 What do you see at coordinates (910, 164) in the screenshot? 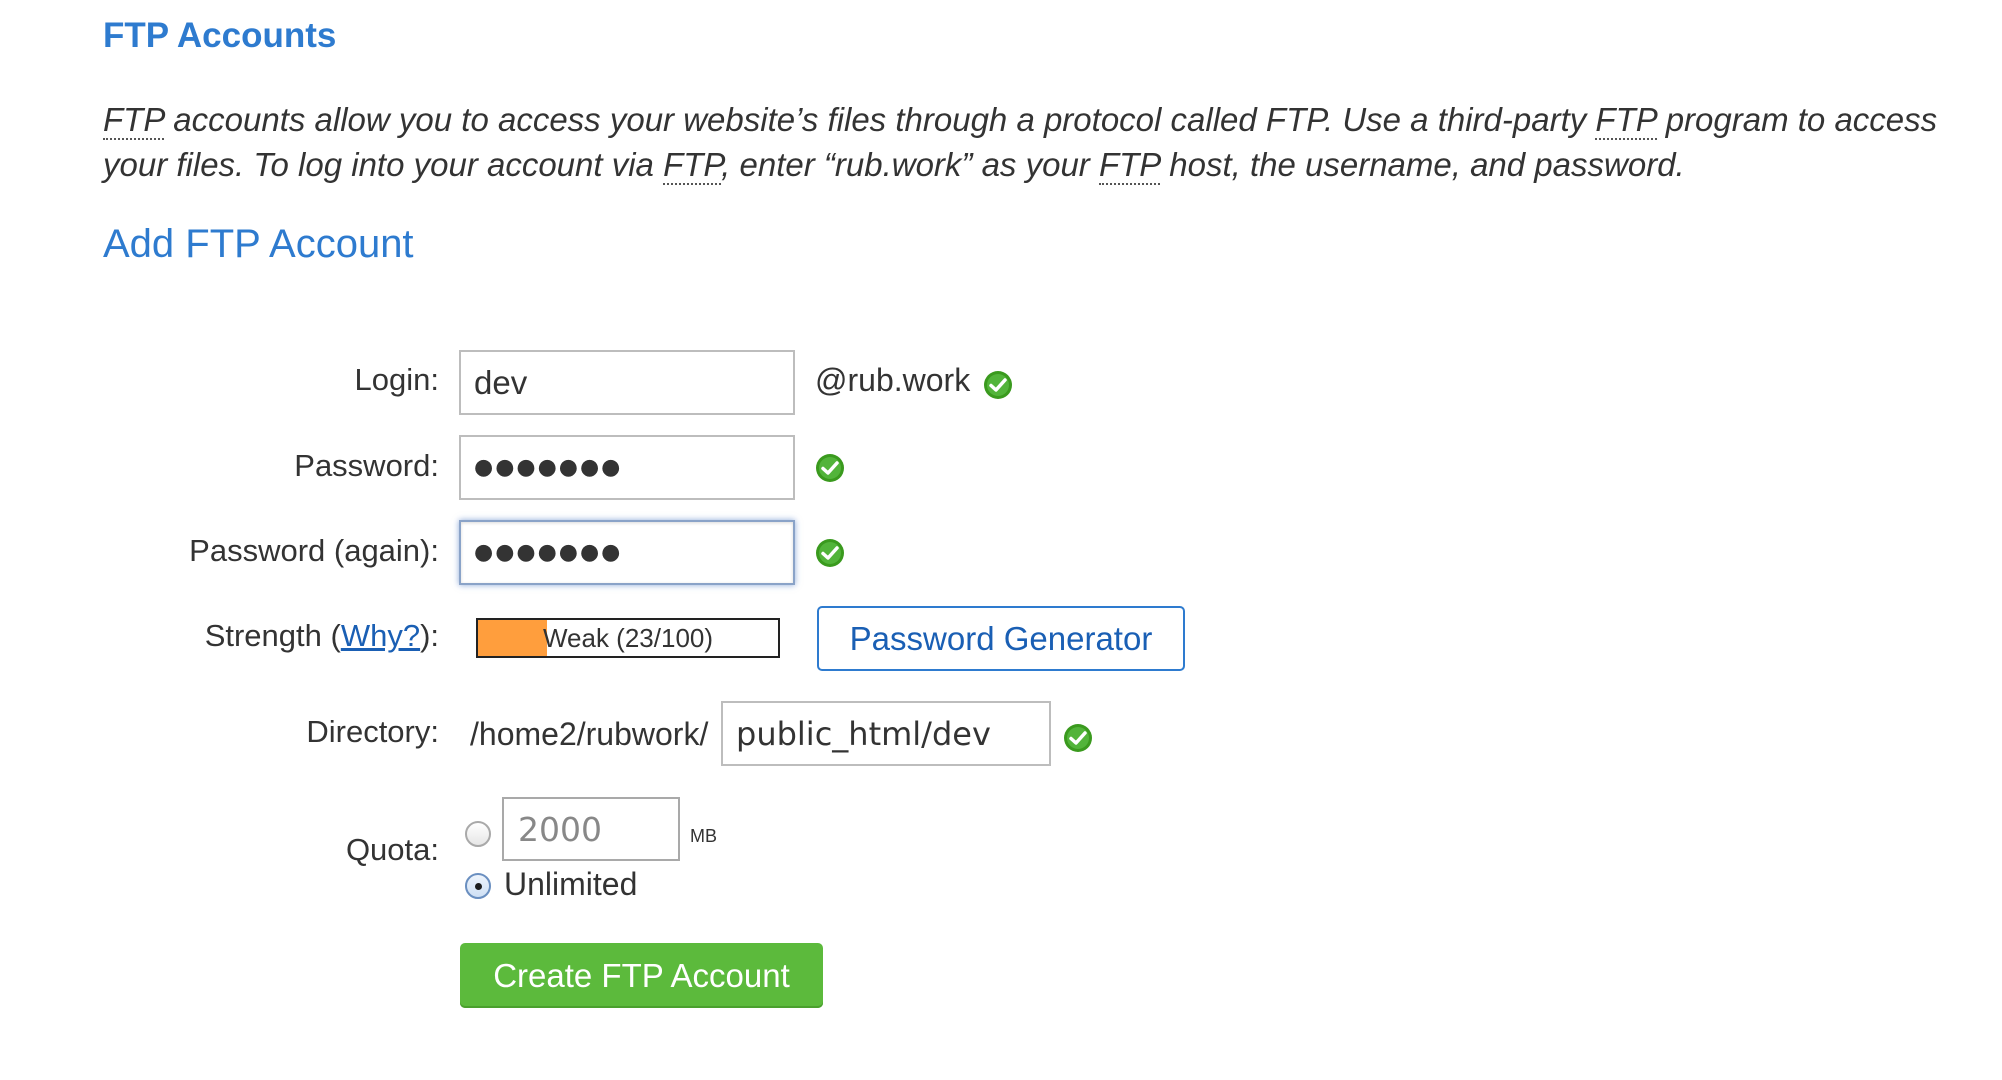
I see `intro-text-part: , enter “rub.work” as your` at bounding box center [910, 164].